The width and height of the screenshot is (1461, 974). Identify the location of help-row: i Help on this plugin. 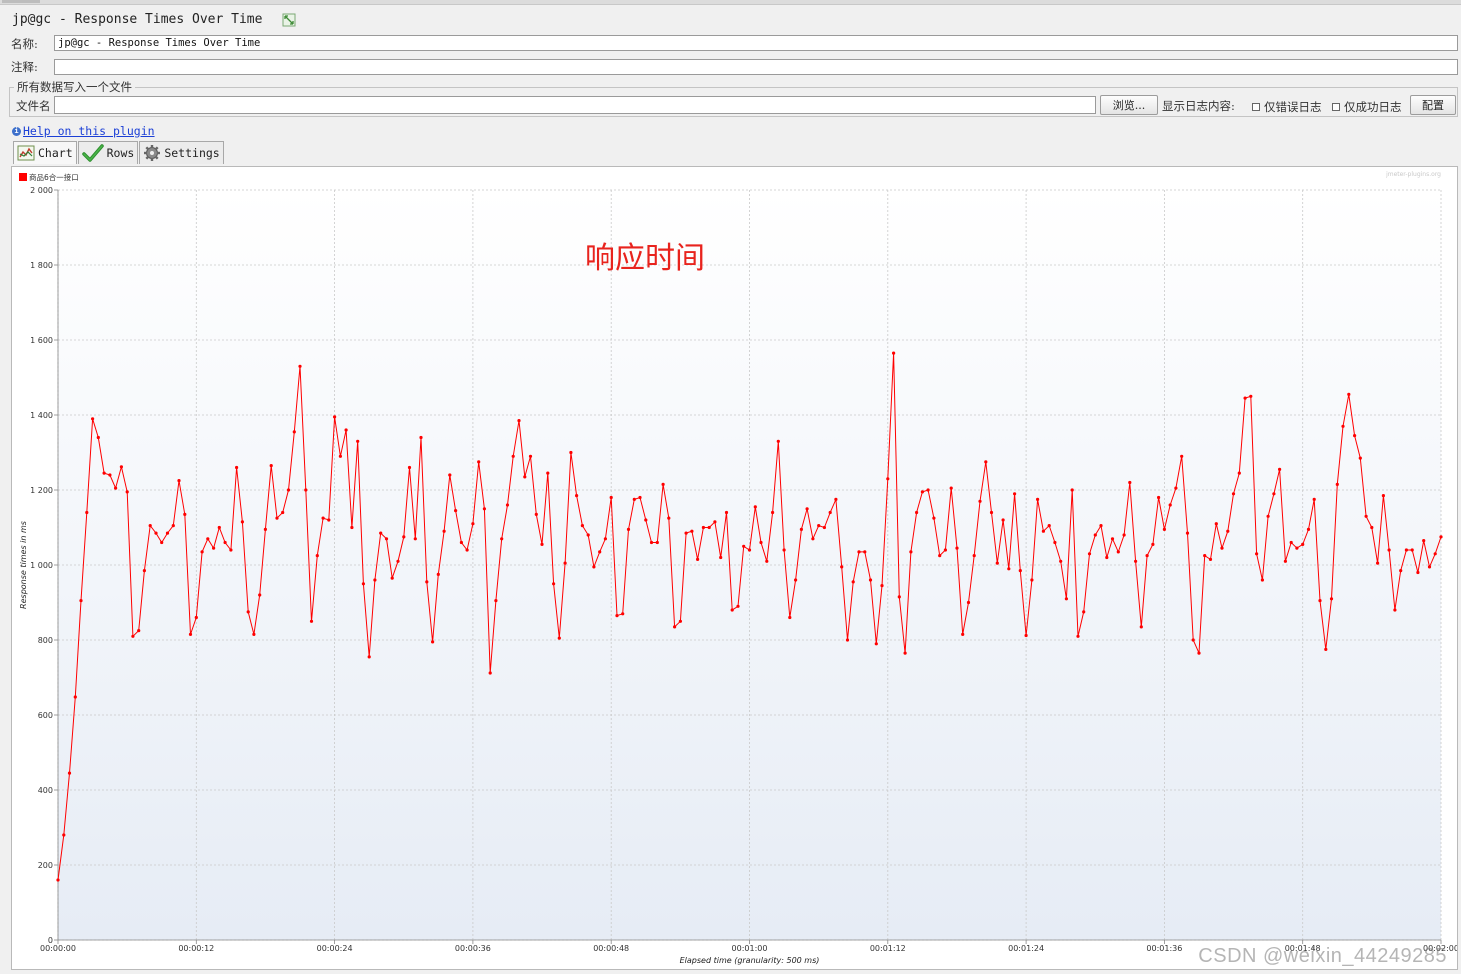
(83, 131).